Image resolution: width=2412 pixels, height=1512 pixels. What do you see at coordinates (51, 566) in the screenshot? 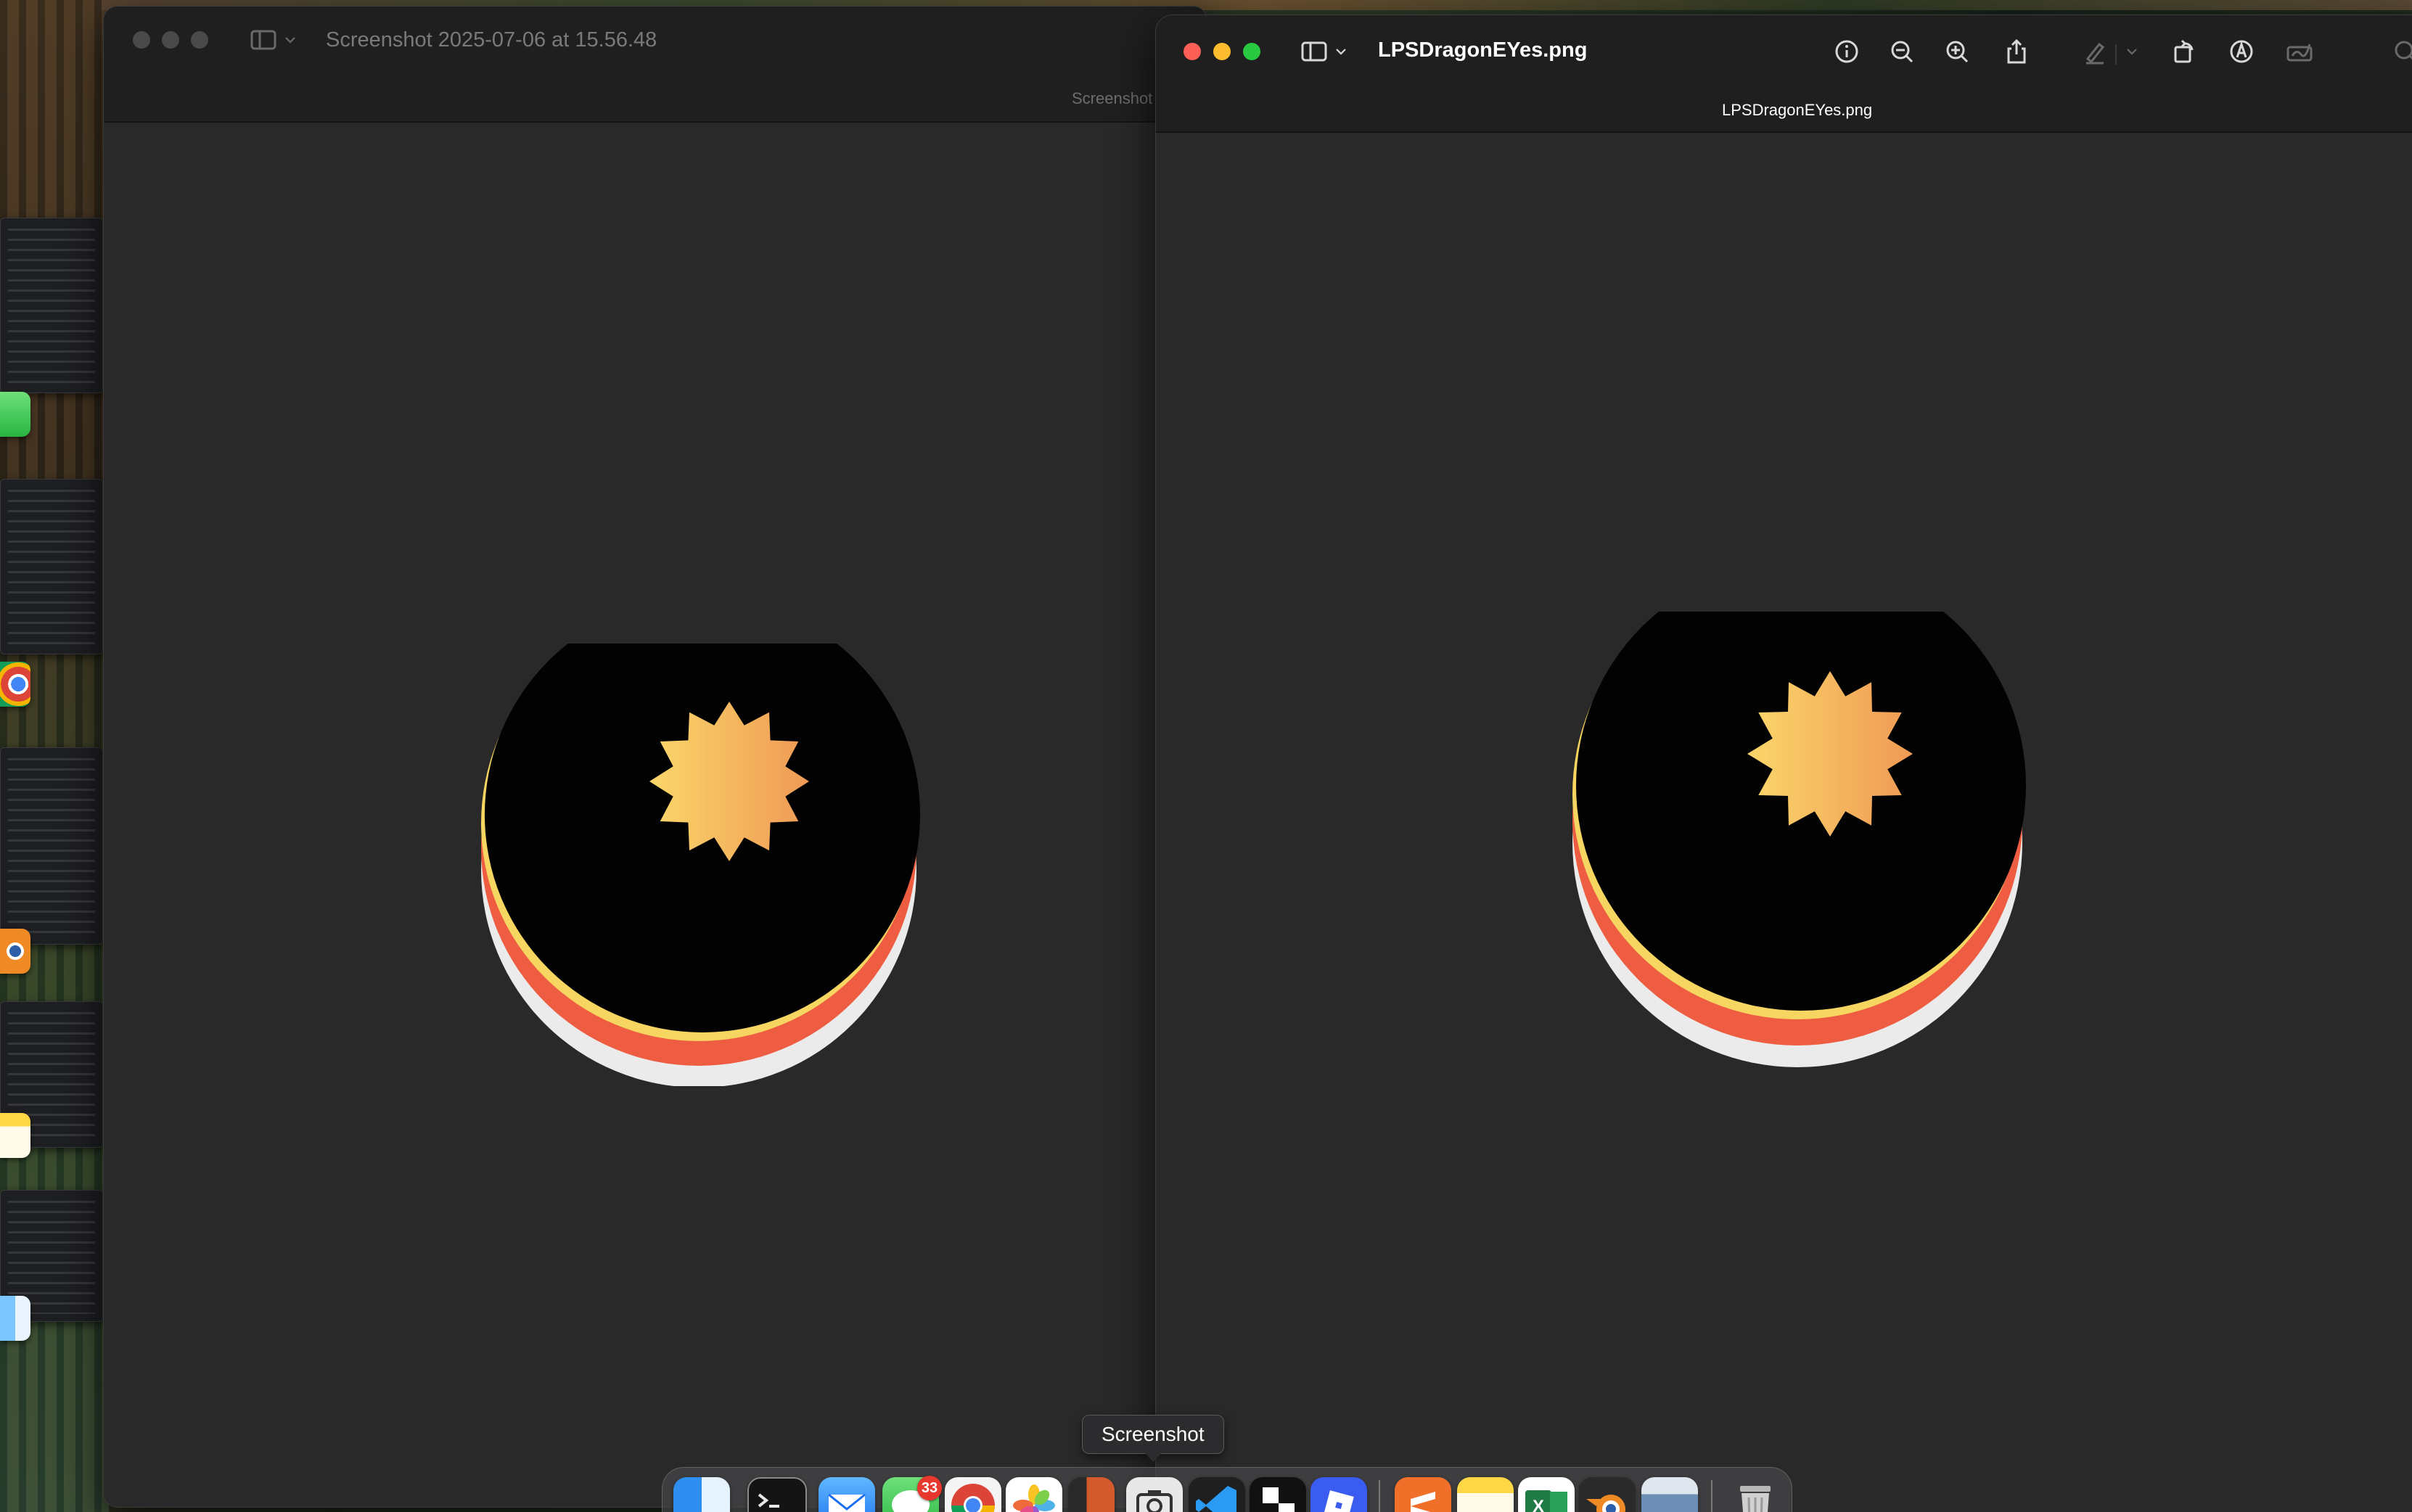
I see `stage-thumb-editor` at bounding box center [51, 566].